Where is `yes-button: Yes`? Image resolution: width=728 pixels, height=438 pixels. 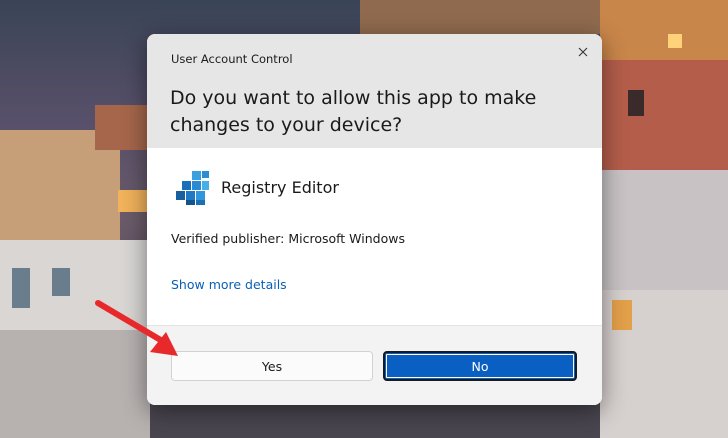 yes-button: Yes is located at coordinates (272, 366).